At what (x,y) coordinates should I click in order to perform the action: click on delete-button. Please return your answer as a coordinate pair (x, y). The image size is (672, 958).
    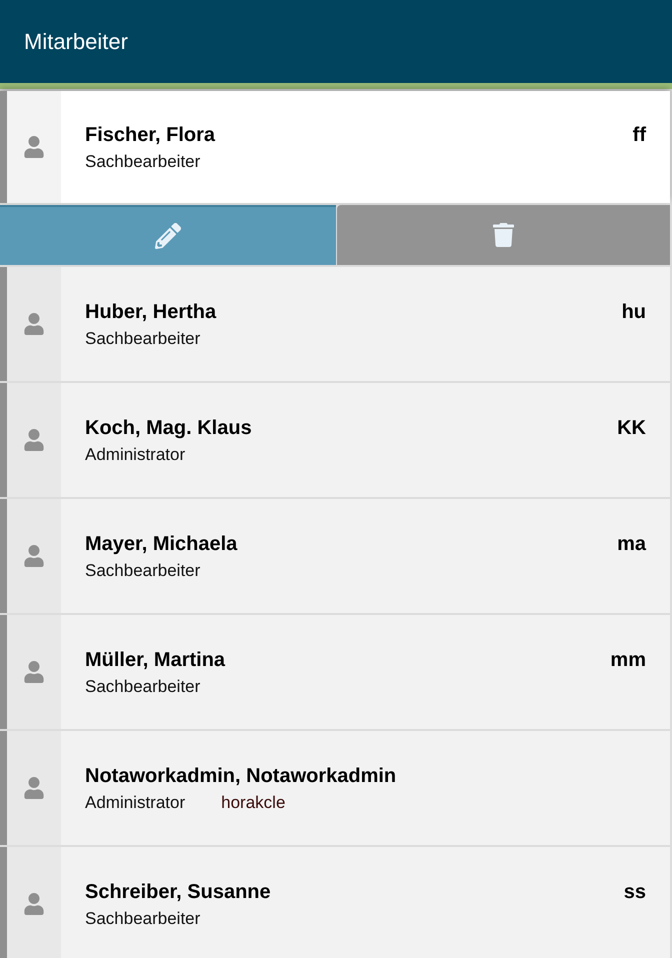
    Looking at the image, I should click on (503, 235).